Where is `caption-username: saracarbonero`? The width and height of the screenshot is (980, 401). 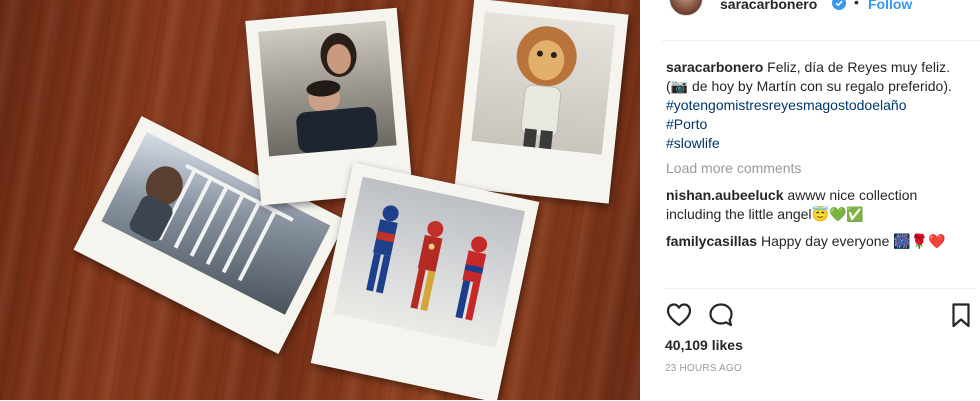 caption-username: saracarbonero is located at coordinates (714, 67).